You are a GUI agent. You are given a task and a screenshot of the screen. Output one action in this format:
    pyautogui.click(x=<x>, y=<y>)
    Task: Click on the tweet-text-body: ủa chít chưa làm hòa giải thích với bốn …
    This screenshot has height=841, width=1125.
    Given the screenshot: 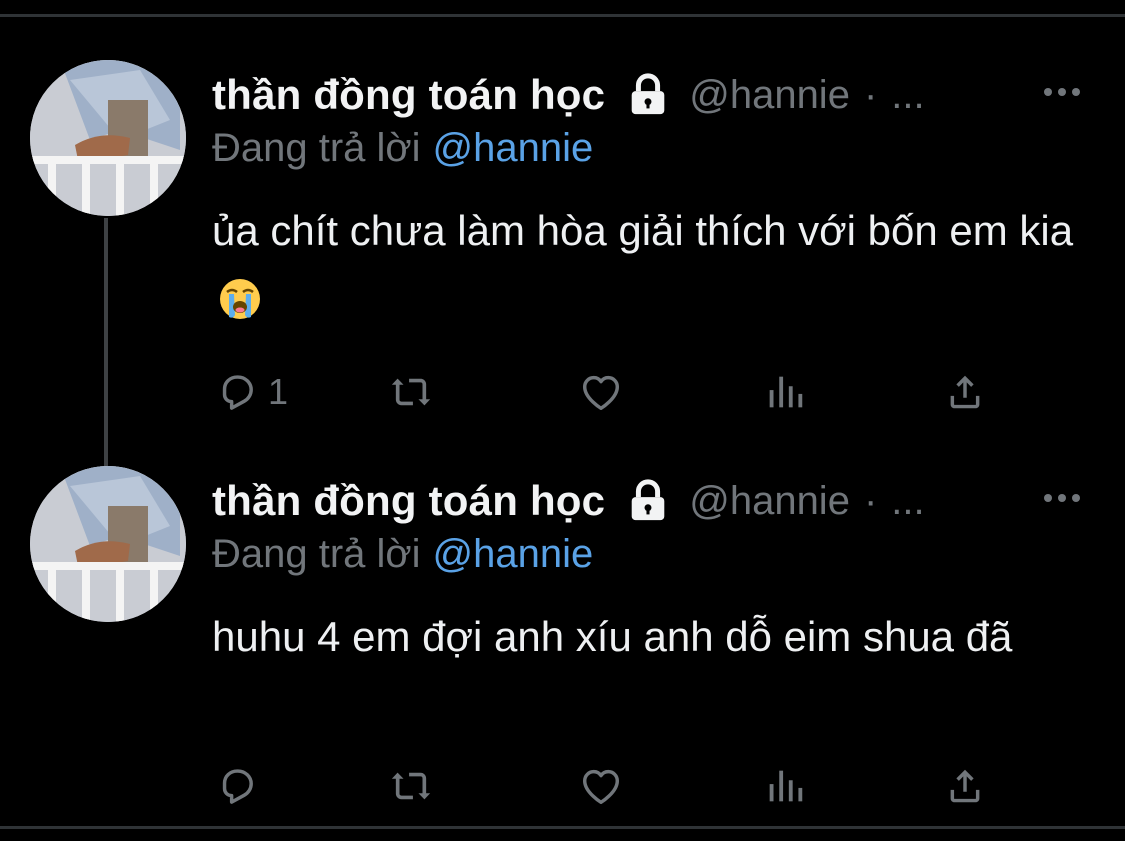 What is the action you would take?
    pyautogui.click(x=643, y=230)
    